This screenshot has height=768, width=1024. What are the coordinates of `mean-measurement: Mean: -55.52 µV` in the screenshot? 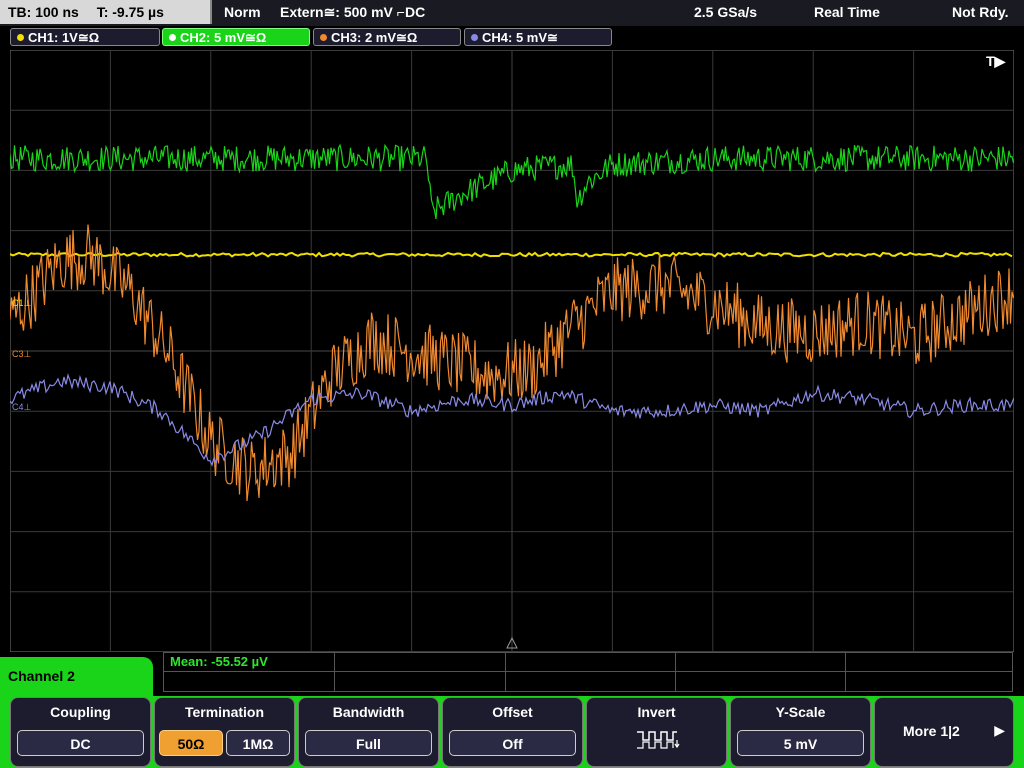 It's located at (219, 661).